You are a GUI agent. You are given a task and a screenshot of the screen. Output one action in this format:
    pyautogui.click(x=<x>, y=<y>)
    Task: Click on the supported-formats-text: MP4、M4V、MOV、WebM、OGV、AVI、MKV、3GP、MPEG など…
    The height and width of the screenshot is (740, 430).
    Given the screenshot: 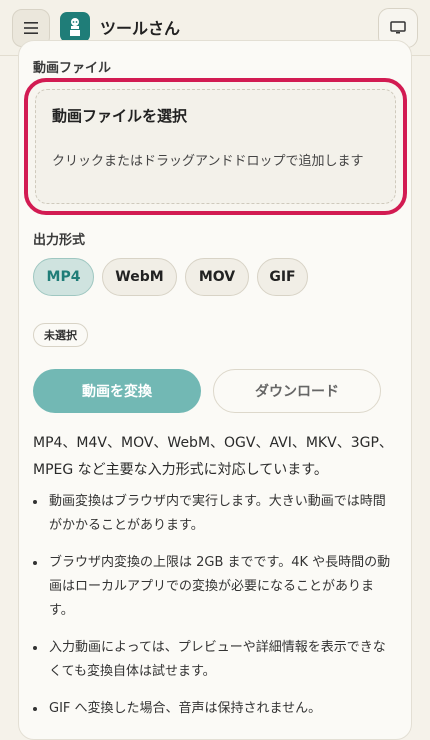 What is the action you would take?
    pyautogui.click(x=213, y=456)
    